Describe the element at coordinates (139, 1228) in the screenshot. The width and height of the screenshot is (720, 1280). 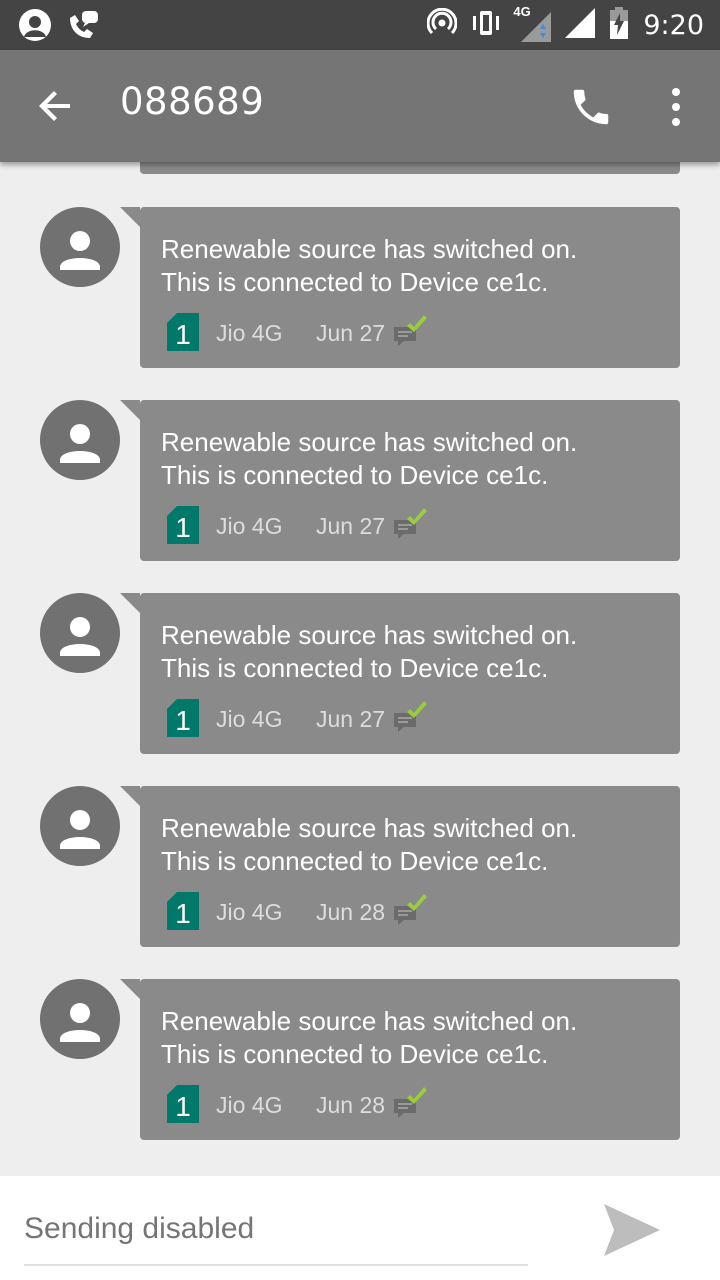
I see `compose-placeholder: Sending disabled` at that location.